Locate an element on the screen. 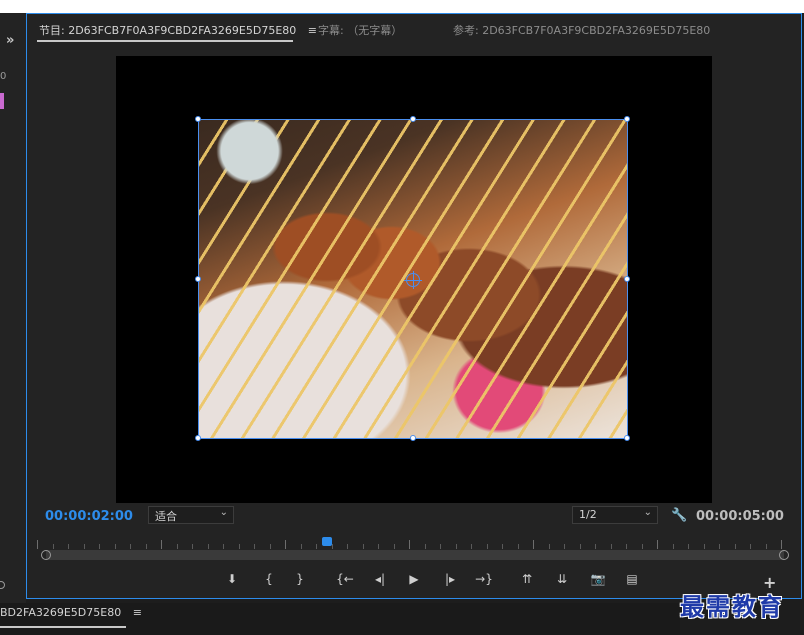 The height and width of the screenshot is (635, 804). step-forward-button: |▸ is located at coordinates (450, 579).